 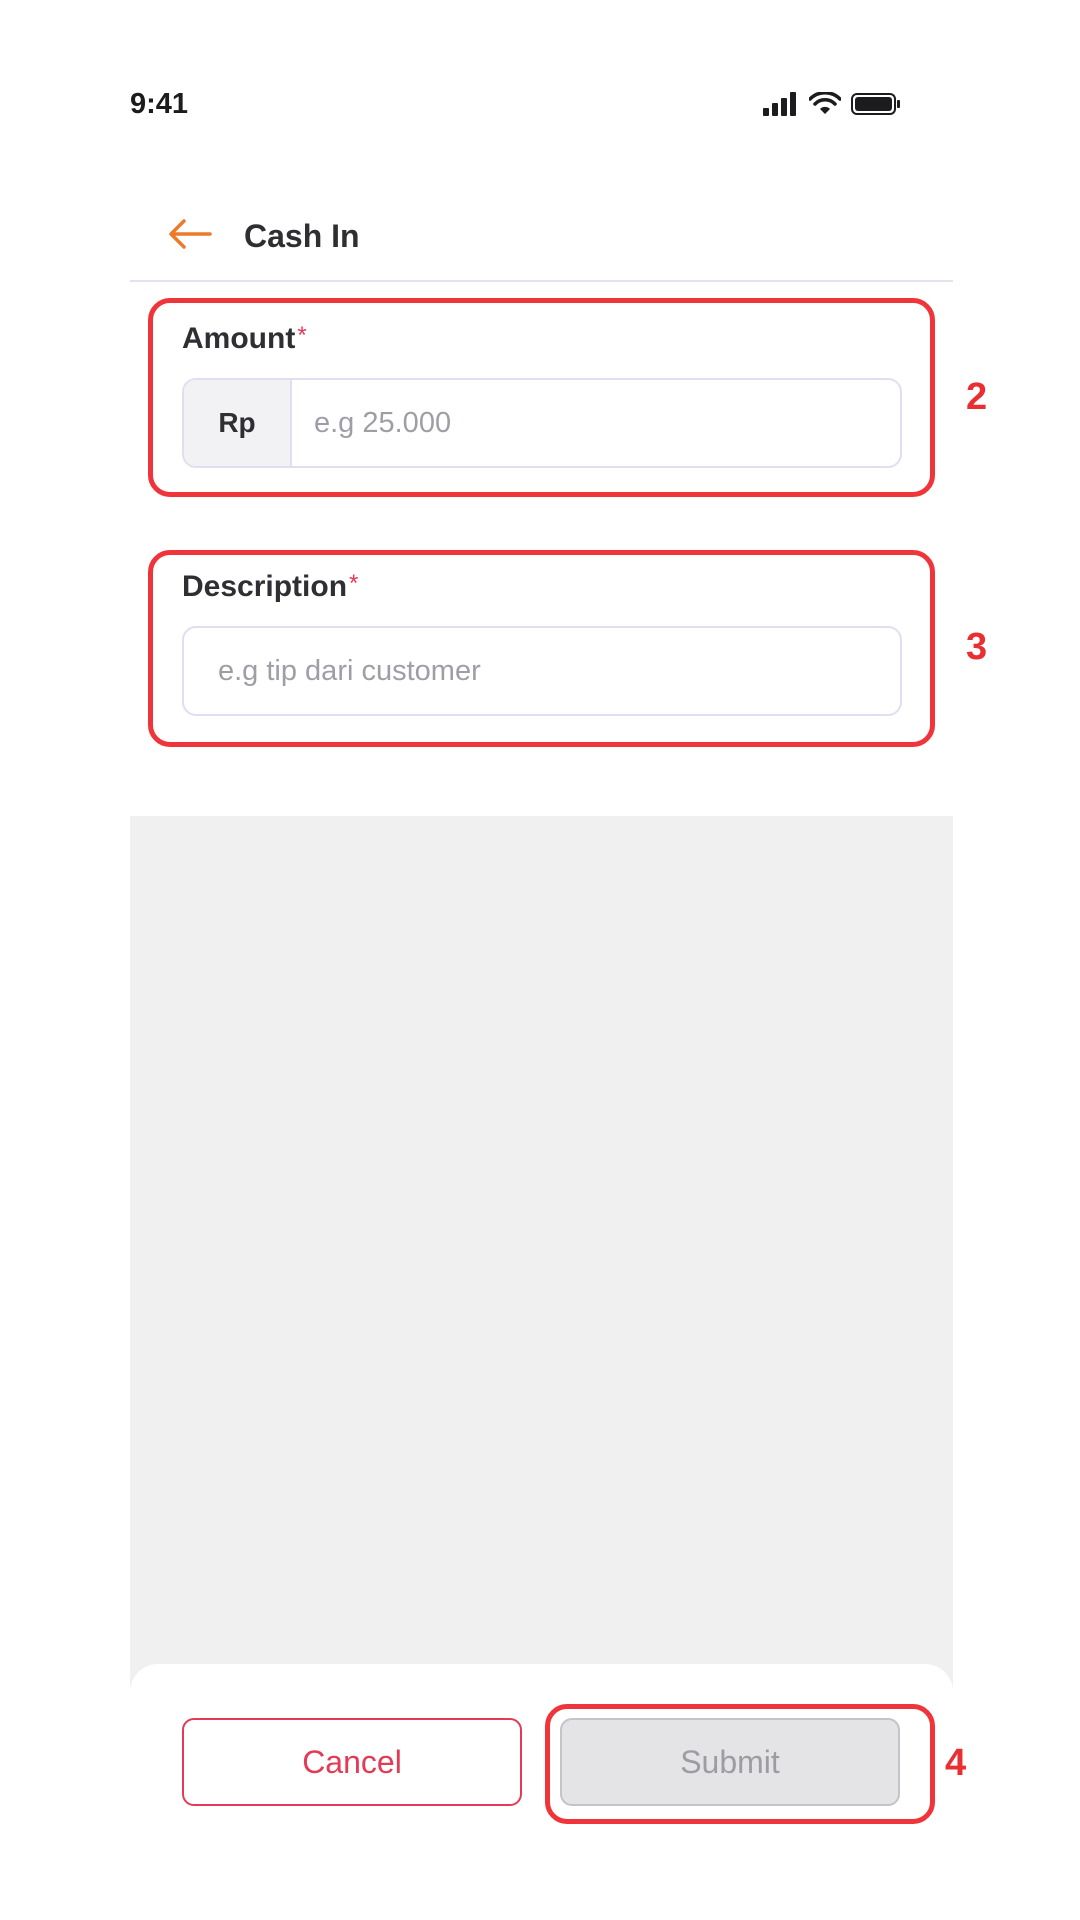 I want to click on bottom-action-bar: Cancel Submit, so click(x=541, y=1760).